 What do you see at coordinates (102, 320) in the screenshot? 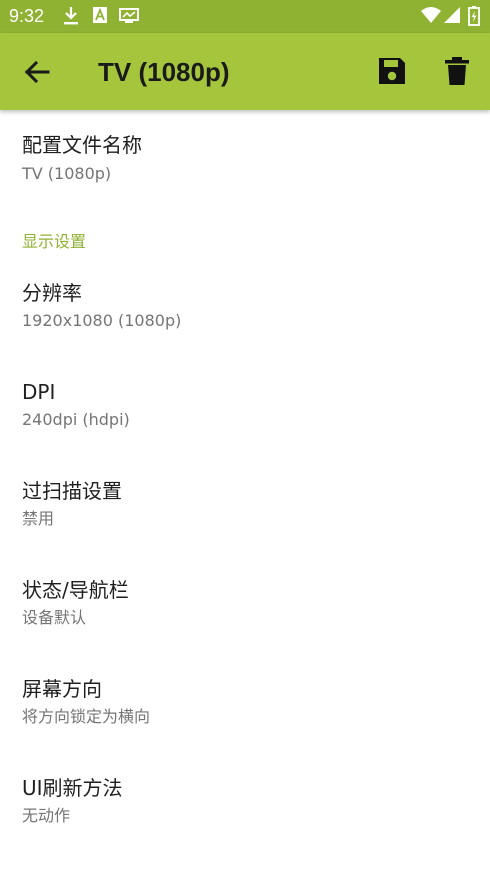
I see `pref-summary: 1920x1080 (1080p)` at bounding box center [102, 320].